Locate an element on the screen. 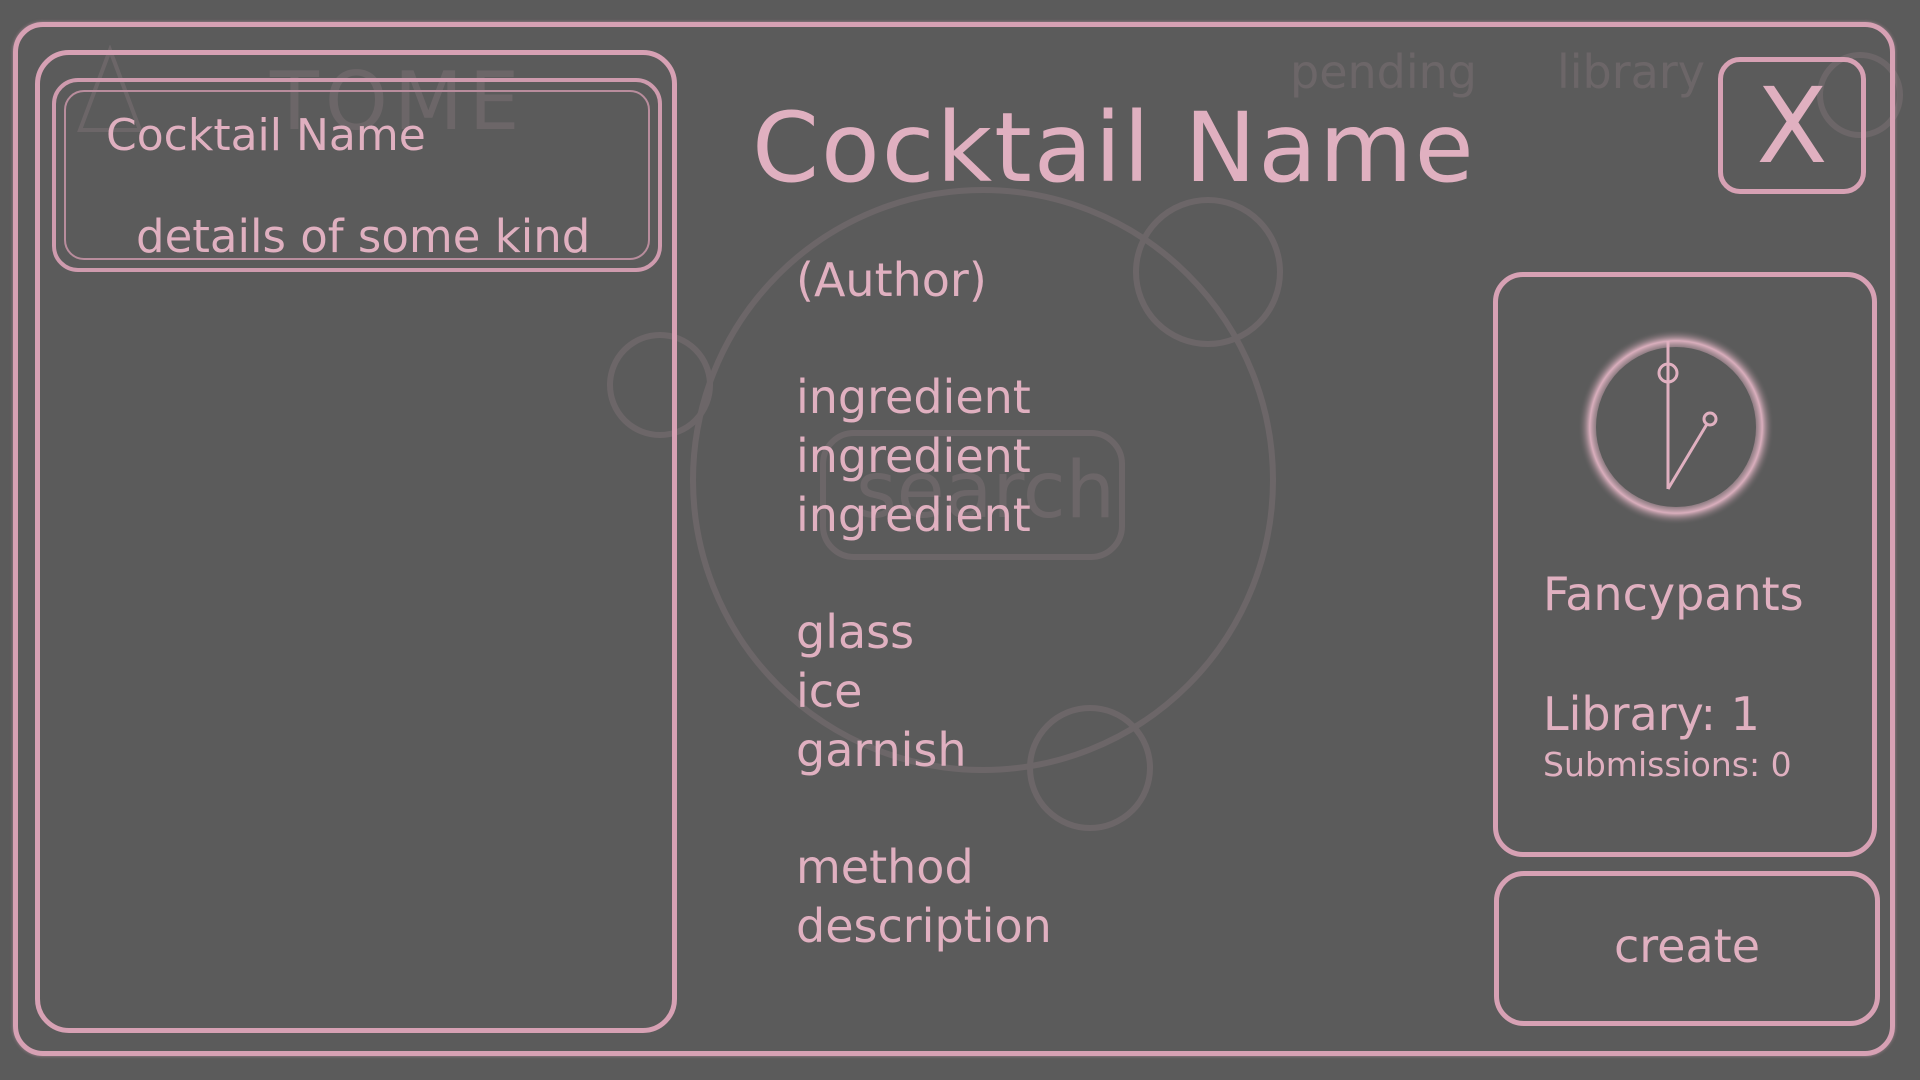 Image resolution: width=1920 pixels, height=1080 pixels. close-button: X is located at coordinates (1792, 125).